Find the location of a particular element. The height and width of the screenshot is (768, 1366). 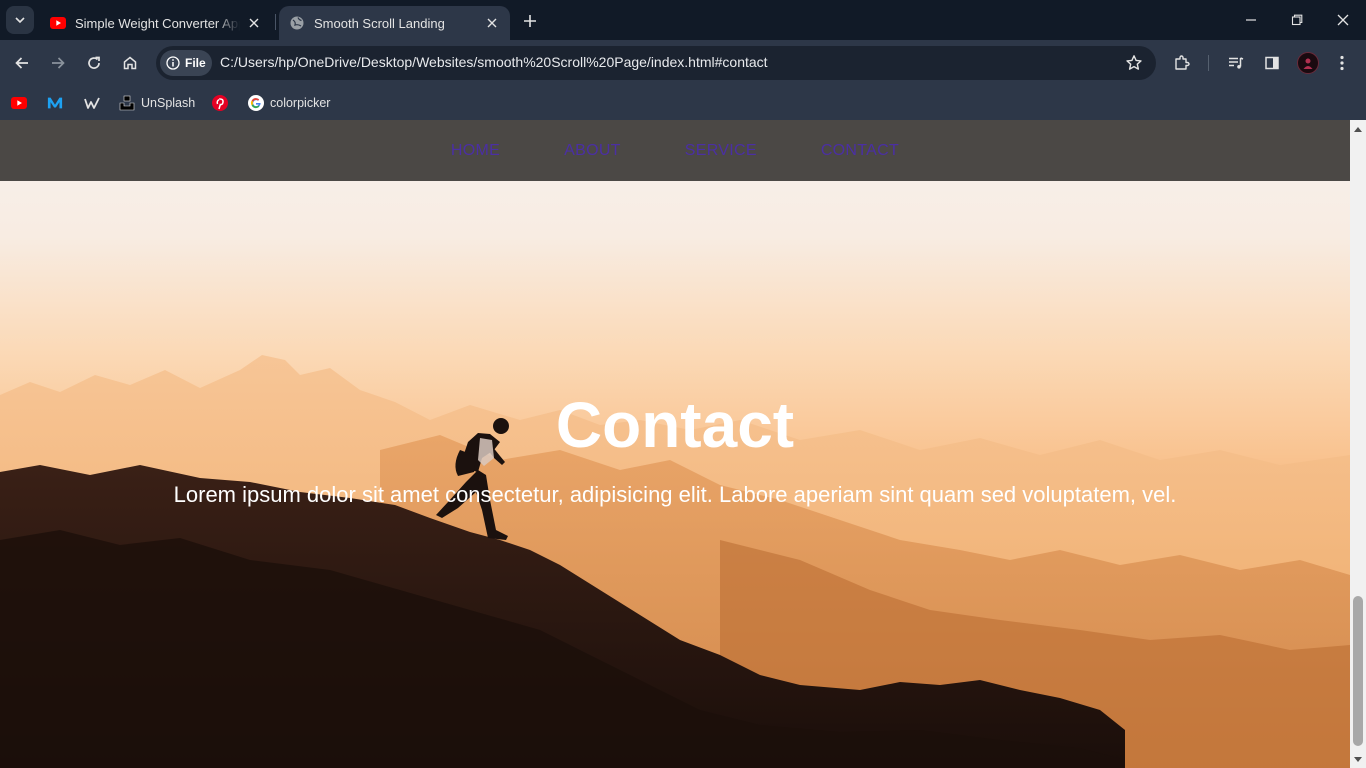

toolbar-separator is located at coordinates (1208, 63).